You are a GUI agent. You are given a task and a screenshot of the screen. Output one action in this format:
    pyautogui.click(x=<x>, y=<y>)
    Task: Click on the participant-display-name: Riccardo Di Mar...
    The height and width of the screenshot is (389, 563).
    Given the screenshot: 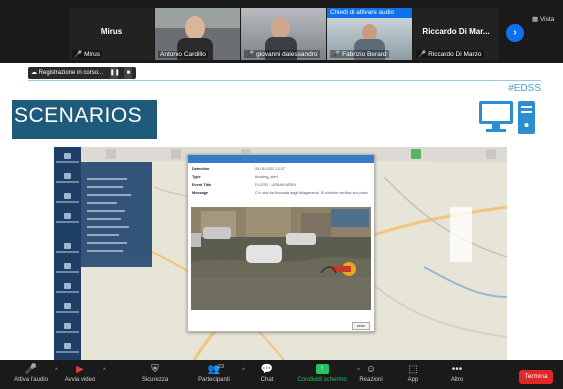 What is the action you would take?
    pyautogui.click(x=456, y=31)
    